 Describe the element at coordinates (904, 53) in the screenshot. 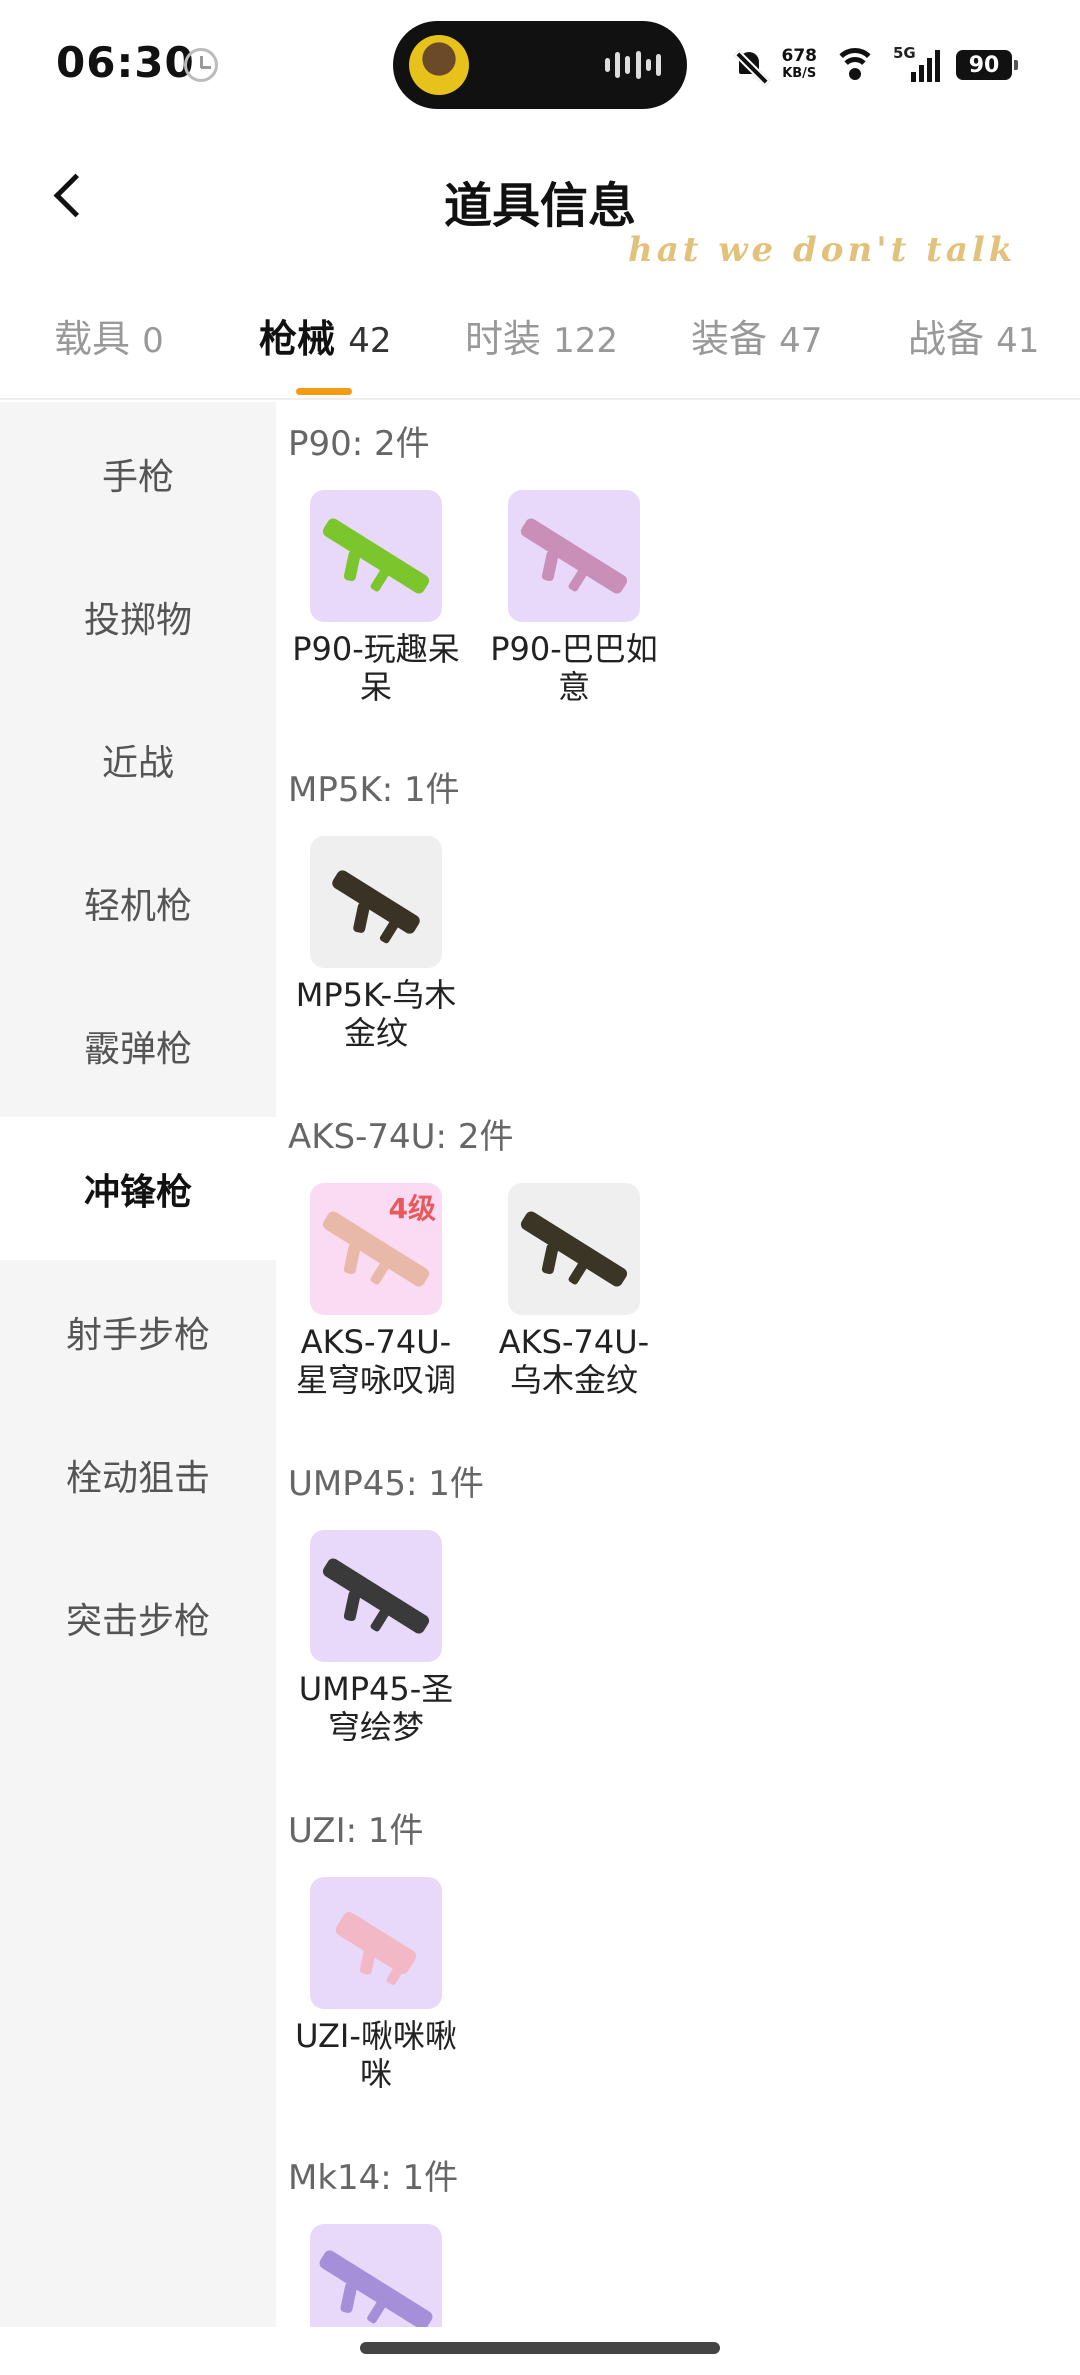

I see `network-type: 5G` at that location.